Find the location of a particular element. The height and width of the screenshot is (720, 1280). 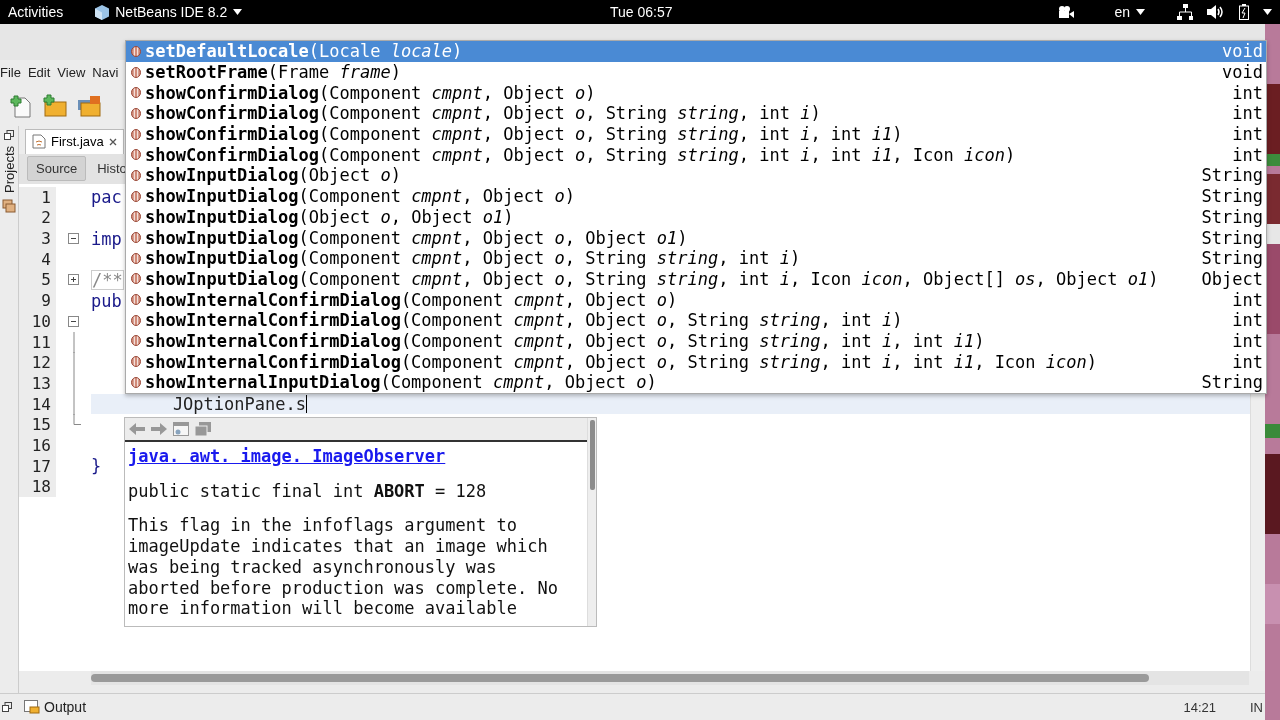

tab-label: First.java is located at coordinates (77, 142).